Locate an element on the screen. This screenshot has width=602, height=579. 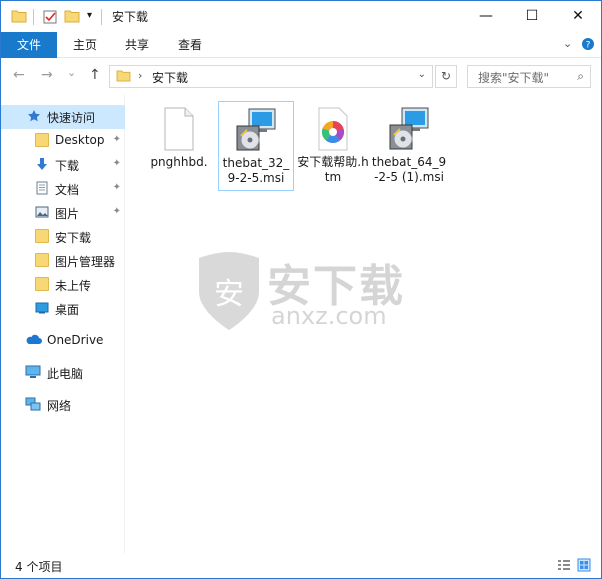
item-count: 4 个项目 is located at coordinates (39, 567).